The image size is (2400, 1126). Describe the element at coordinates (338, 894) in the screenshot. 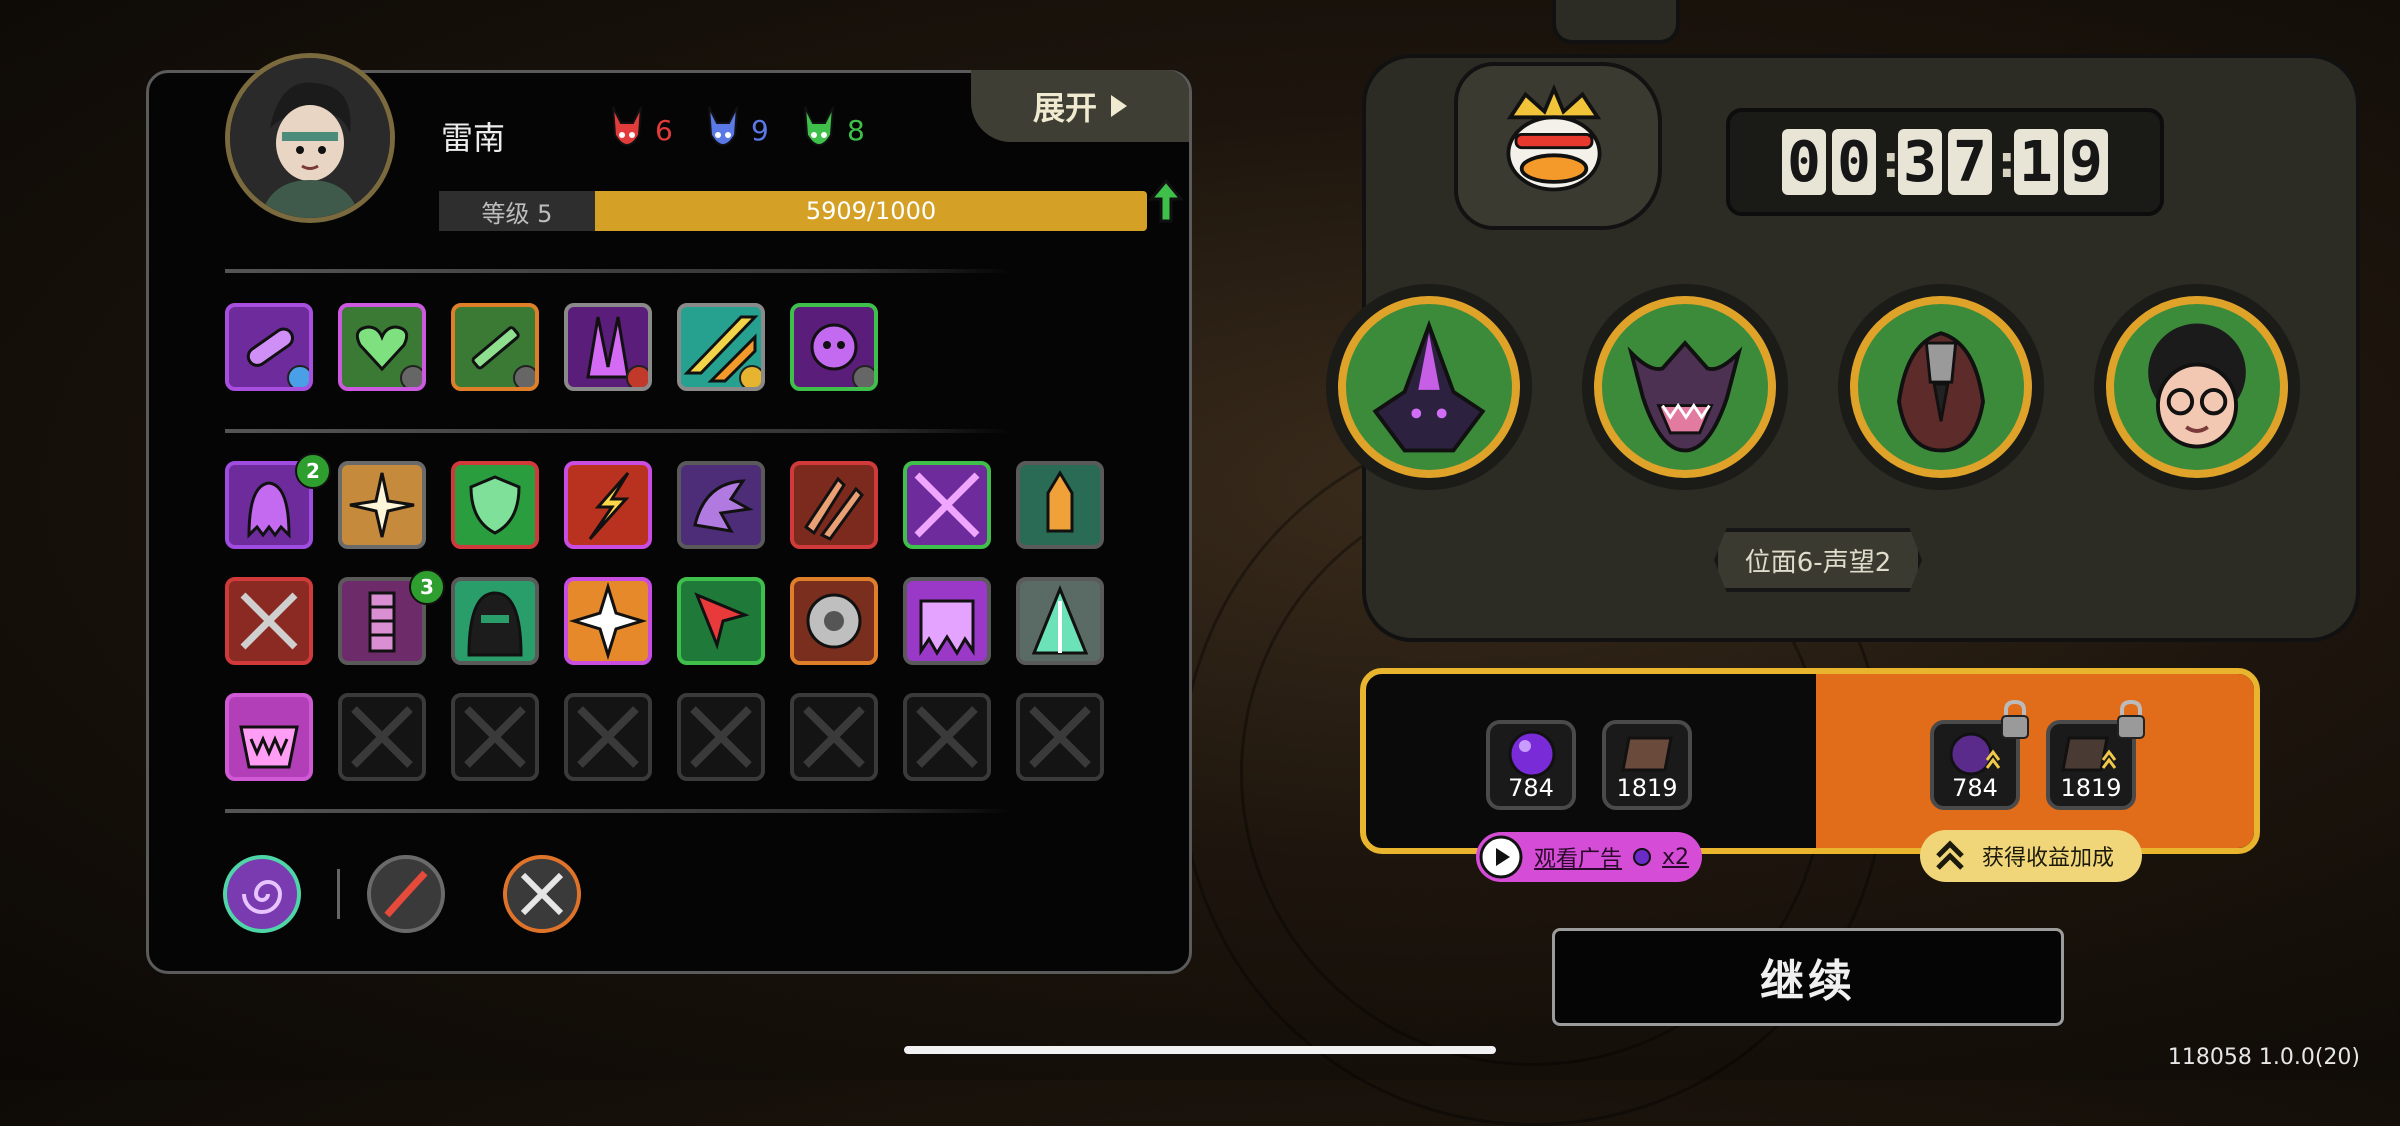

I see `ability-separator` at that location.